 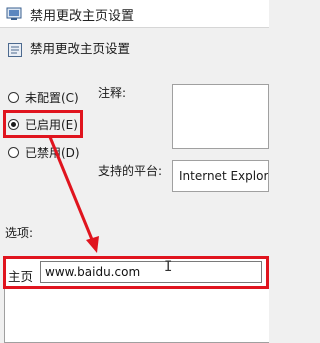 I want to click on setting-title: 禁用更改主页设置, so click(x=80, y=48).